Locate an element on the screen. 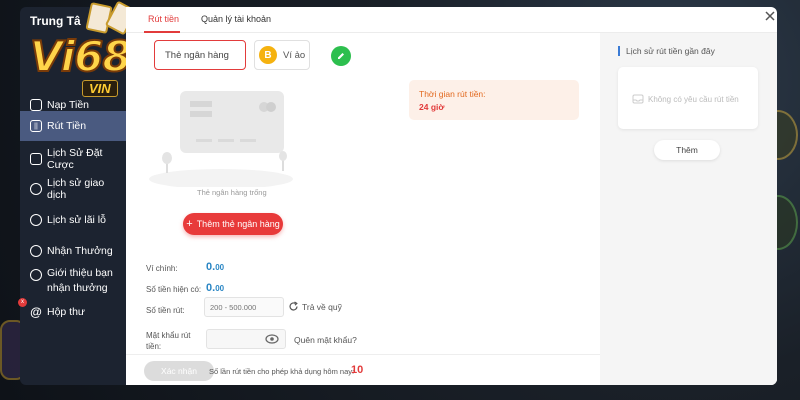 The height and width of the screenshot is (400, 800). sidebar-item-transaction-history: Lịch sử giao dịch is located at coordinates (73, 189).